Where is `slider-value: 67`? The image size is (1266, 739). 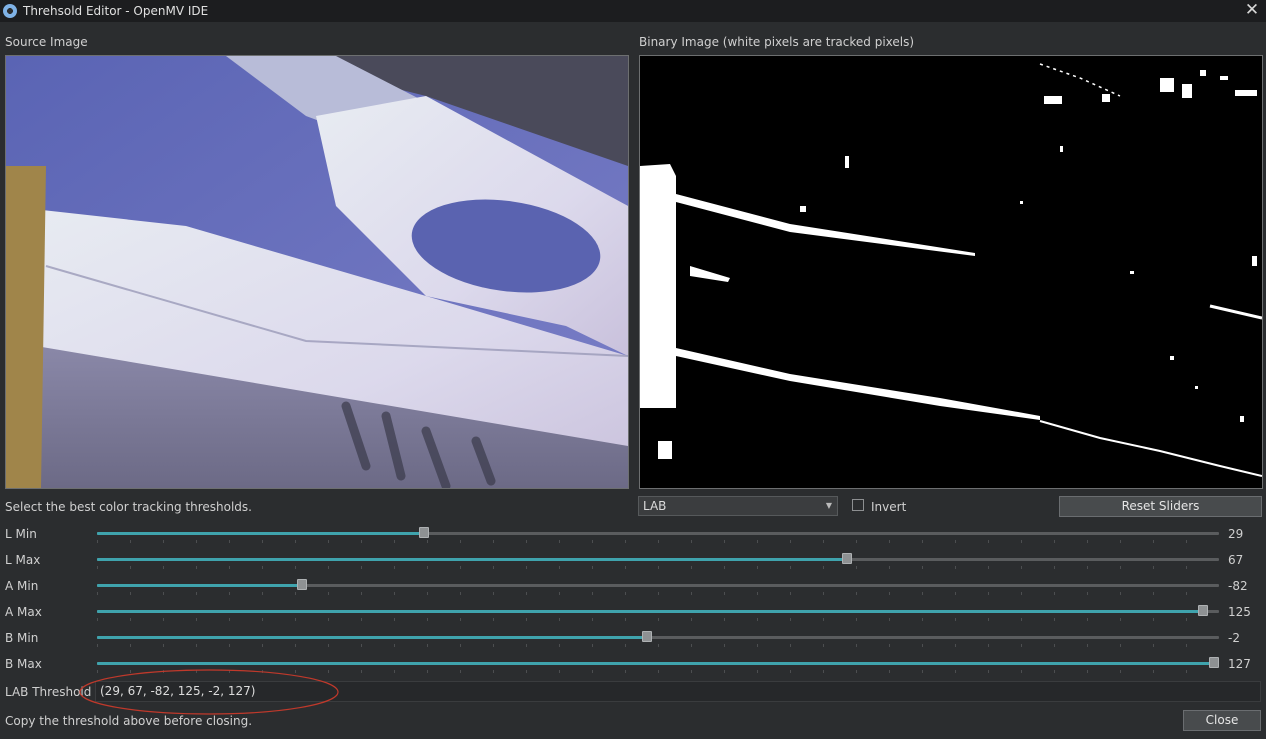 slider-value: 67 is located at coordinates (1236, 560).